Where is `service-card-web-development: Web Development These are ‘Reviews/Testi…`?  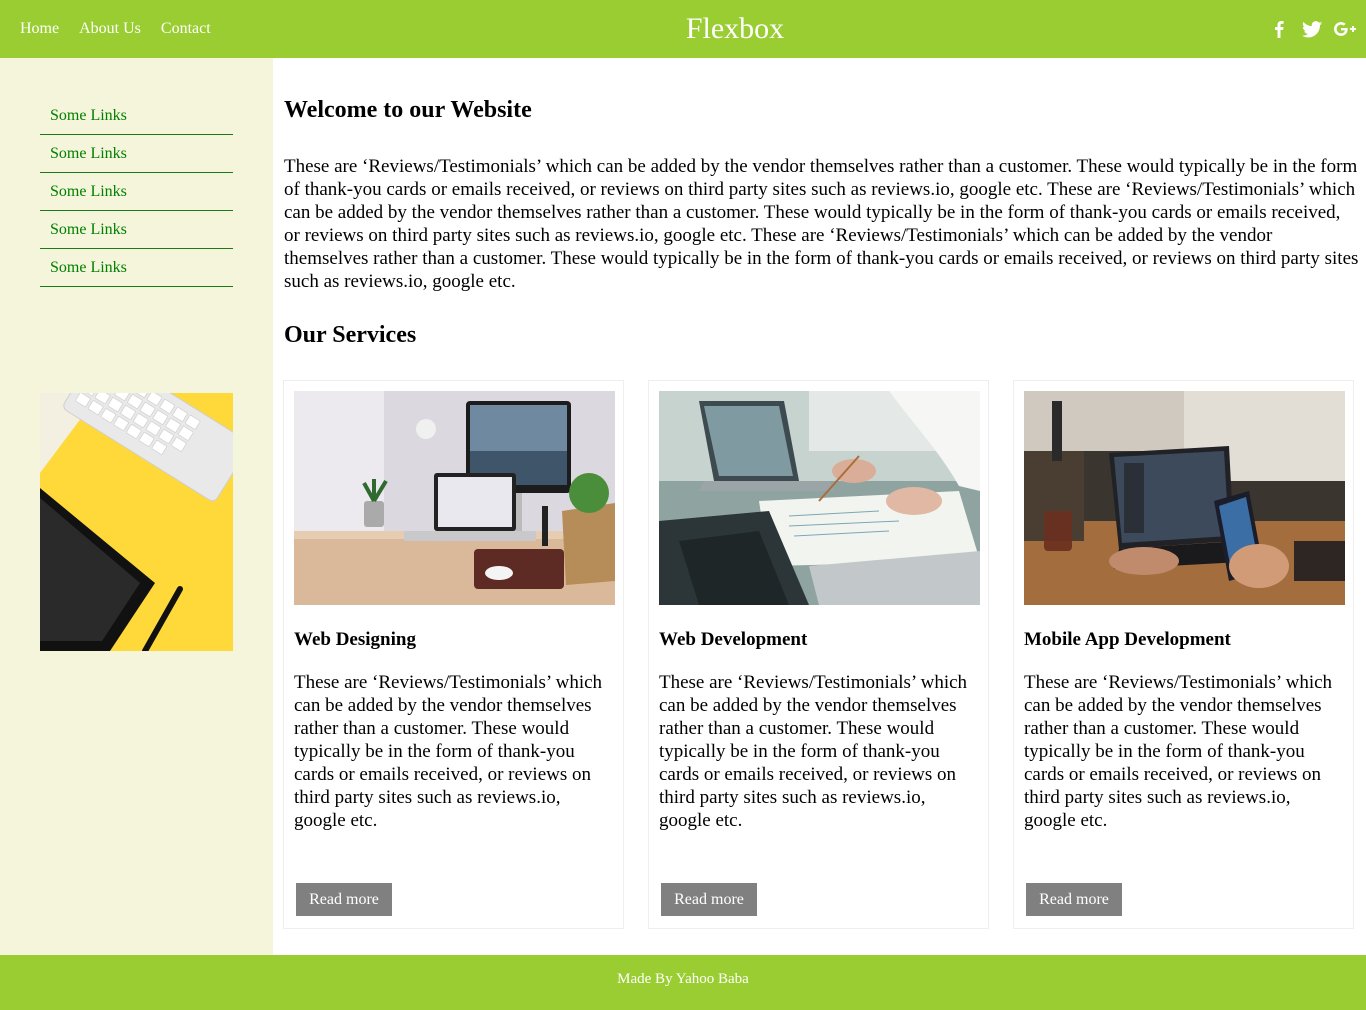
service-card-web-development: Web Development These are ‘Reviews/Testi… is located at coordinates (818, 654).